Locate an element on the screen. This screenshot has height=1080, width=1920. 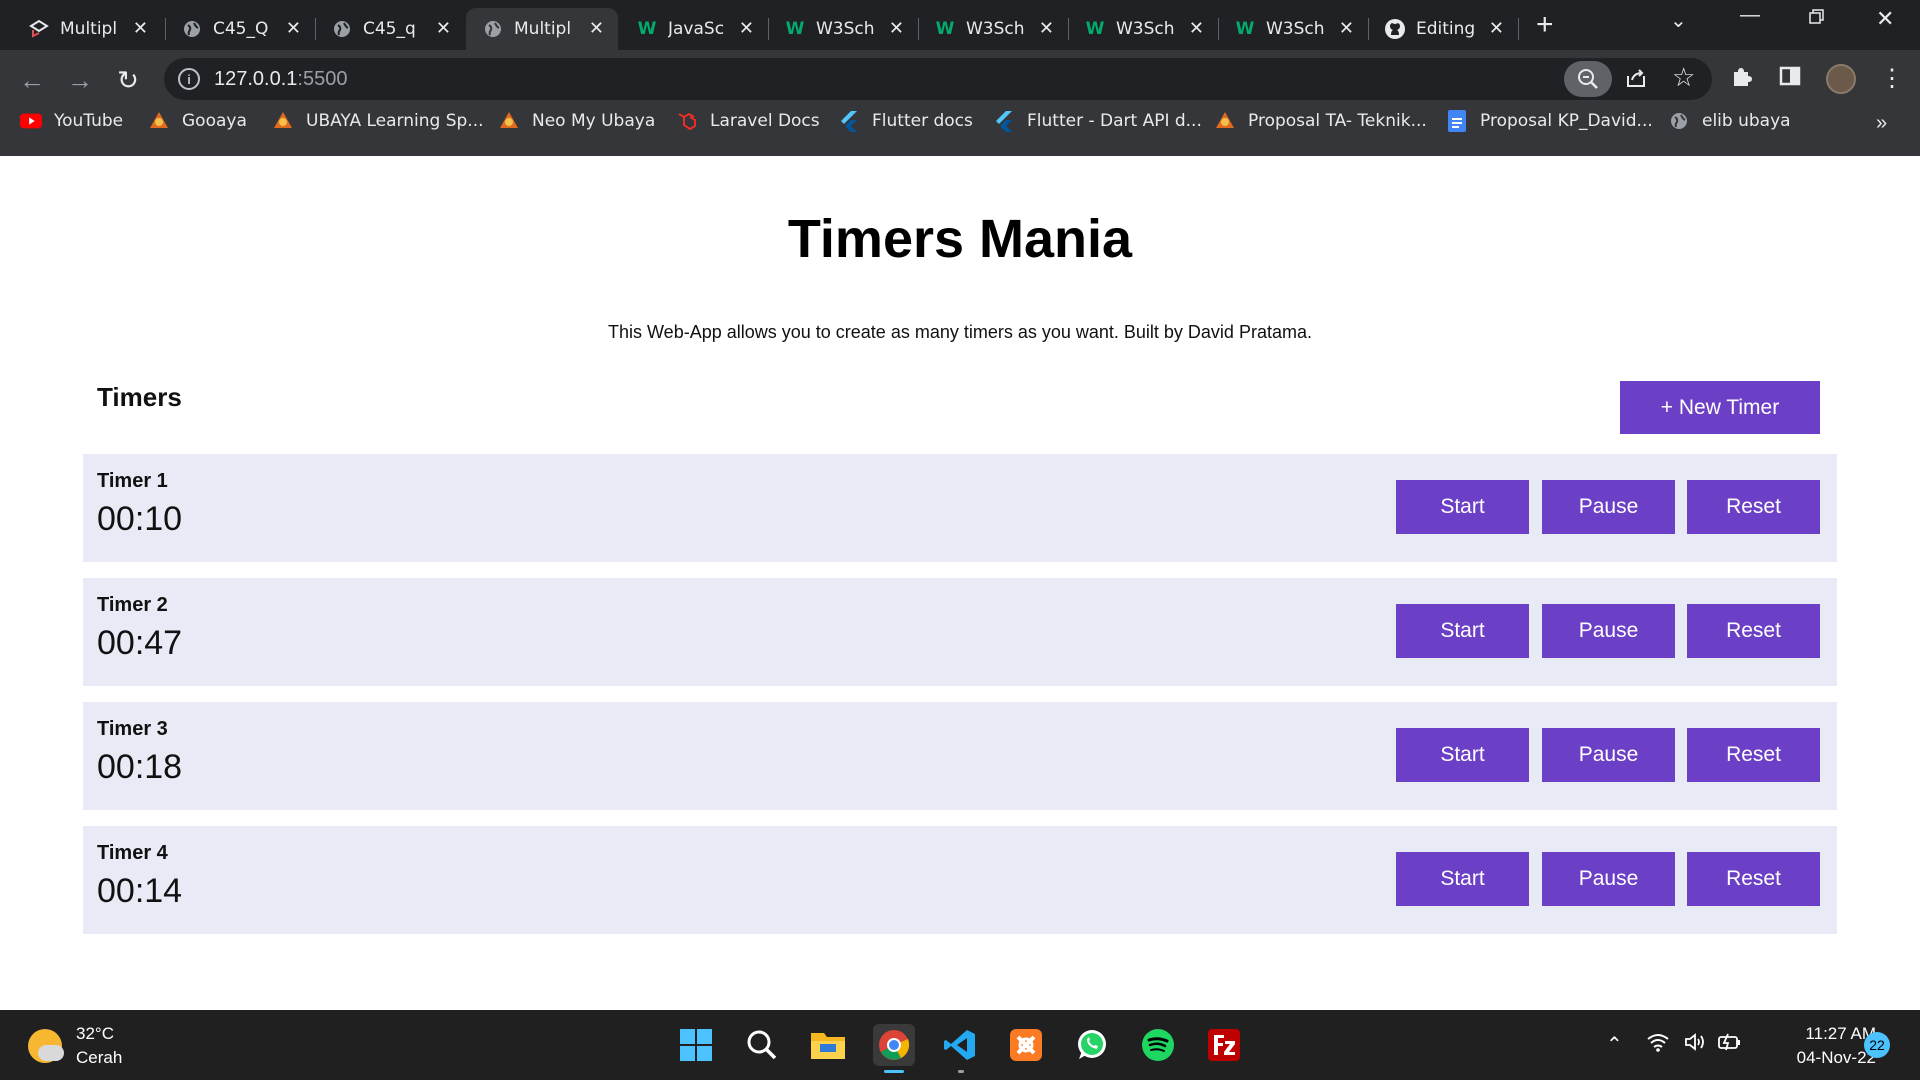
timer-card: Timer 1 00:10 Start Pause Reset is located at coordinates (960, 508).